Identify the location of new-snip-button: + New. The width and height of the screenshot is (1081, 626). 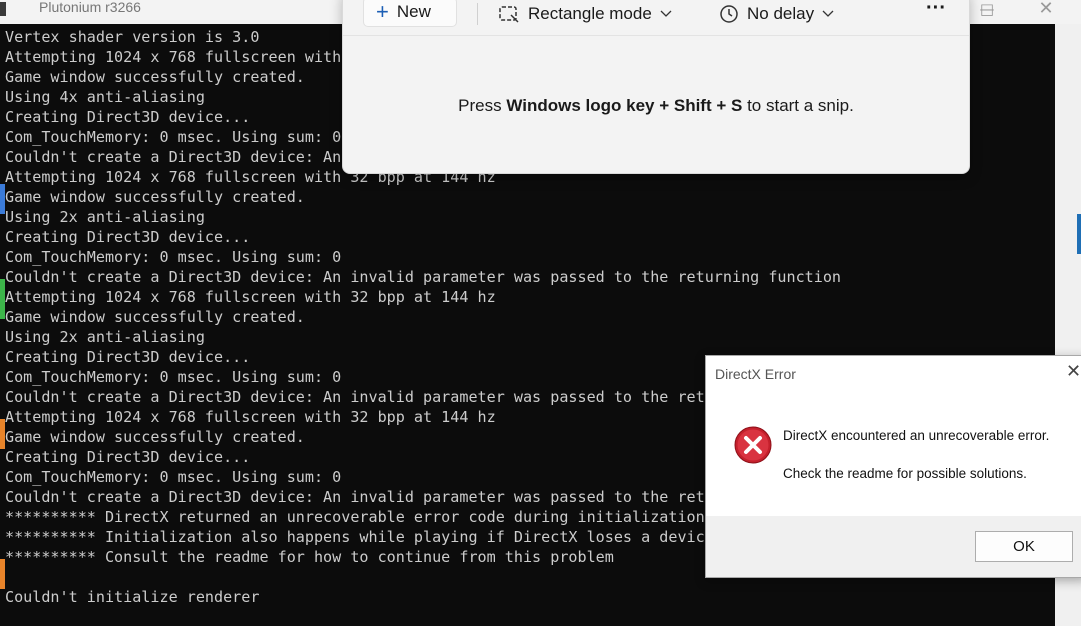
(410, 13).